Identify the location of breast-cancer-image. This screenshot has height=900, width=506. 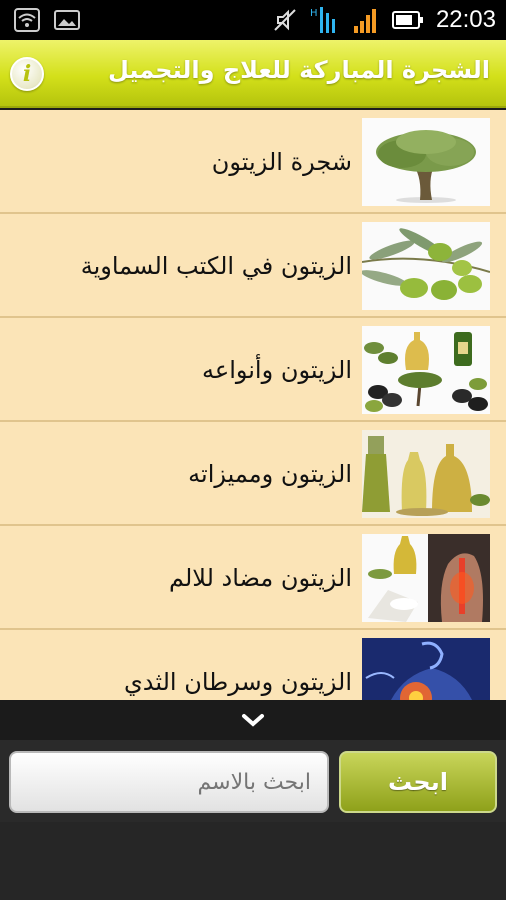
(426, 669).